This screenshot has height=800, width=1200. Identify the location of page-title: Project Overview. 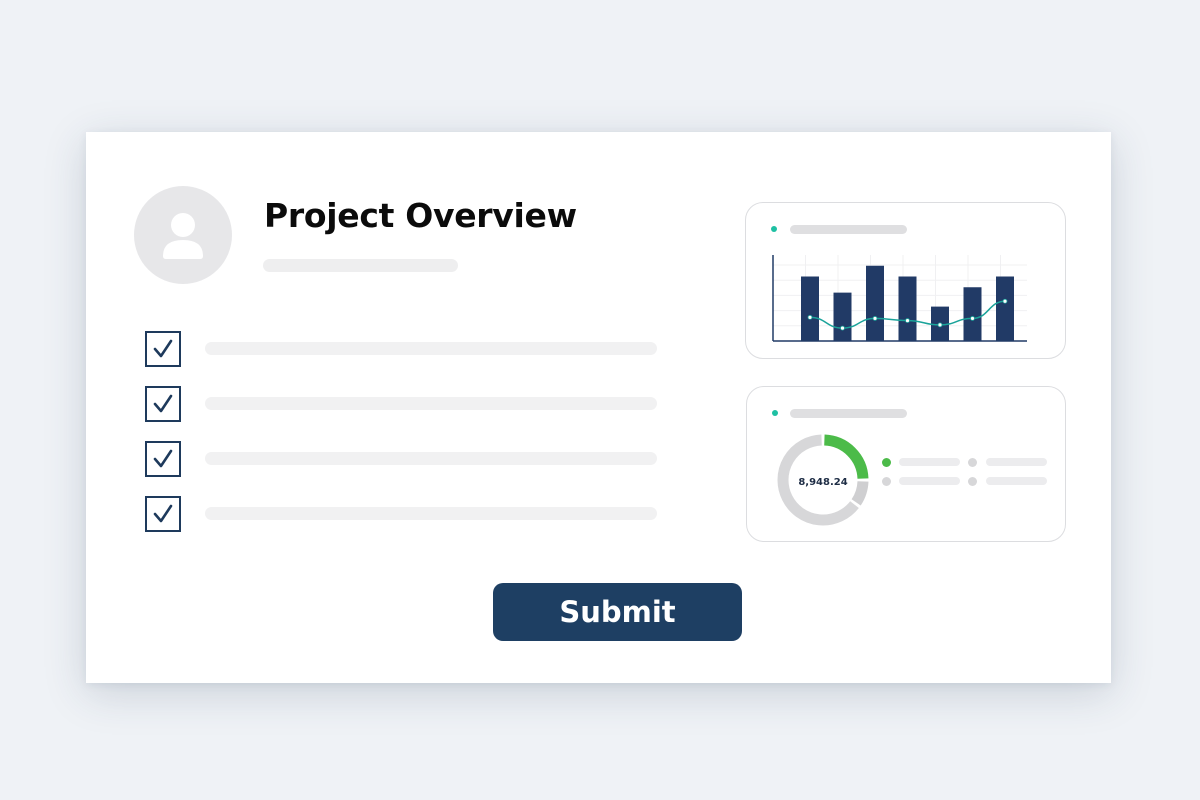
(420, 215).